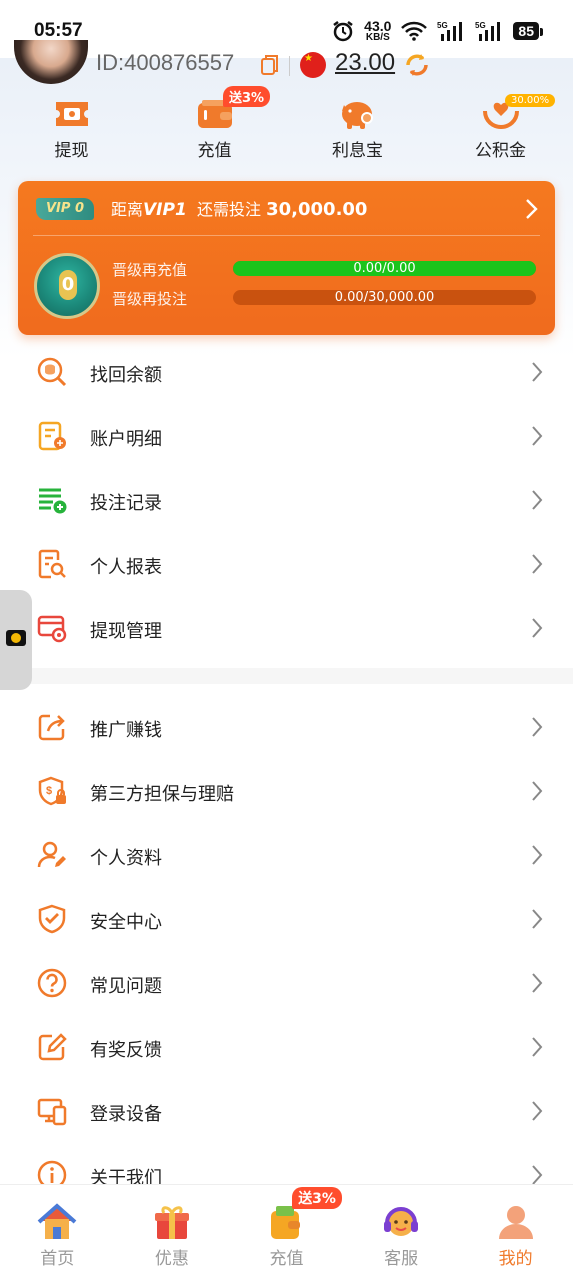 Image resolution: width=573 pixels, height=1280 pixels. What do you see at coordinates (286, 564) in the screenshot?
I see `menu-item-personal-report: 个人报表` at bounding box center [286, 564].